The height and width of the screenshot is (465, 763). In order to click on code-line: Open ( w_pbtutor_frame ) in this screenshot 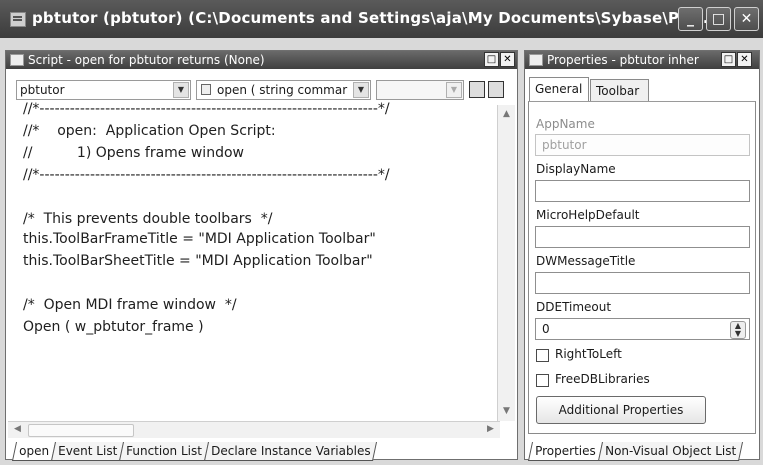, I will do `click(113, 327)`.